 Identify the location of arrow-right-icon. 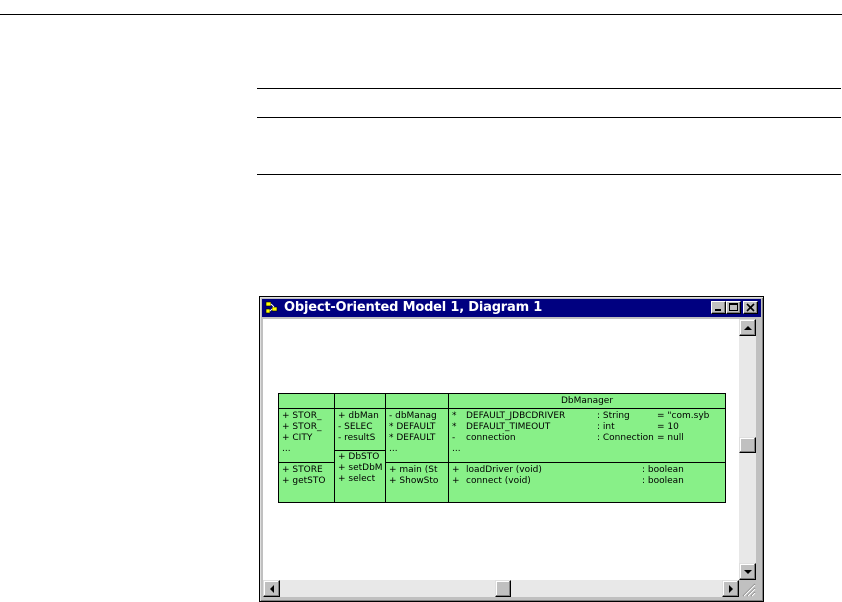
(731, 589).